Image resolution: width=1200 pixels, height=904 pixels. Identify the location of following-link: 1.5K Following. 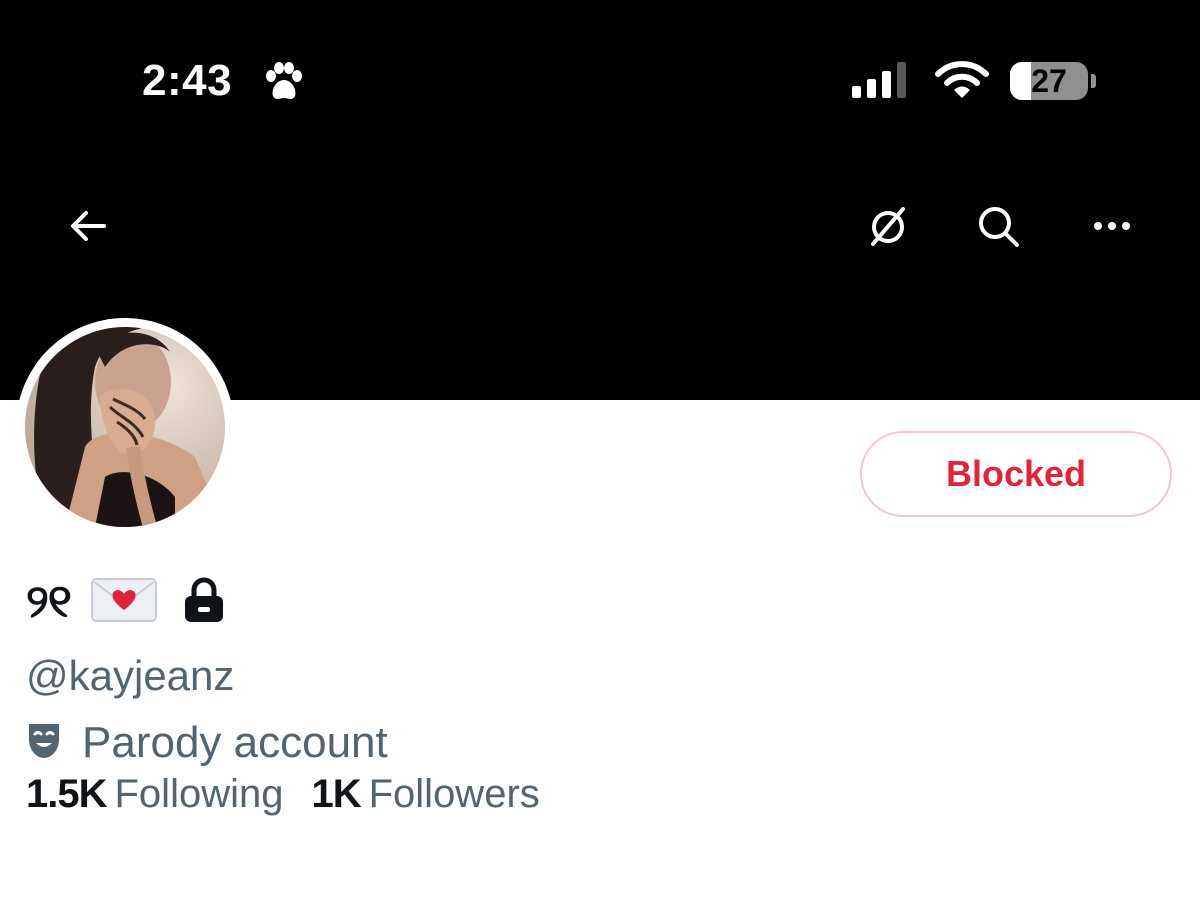
(154, 794).